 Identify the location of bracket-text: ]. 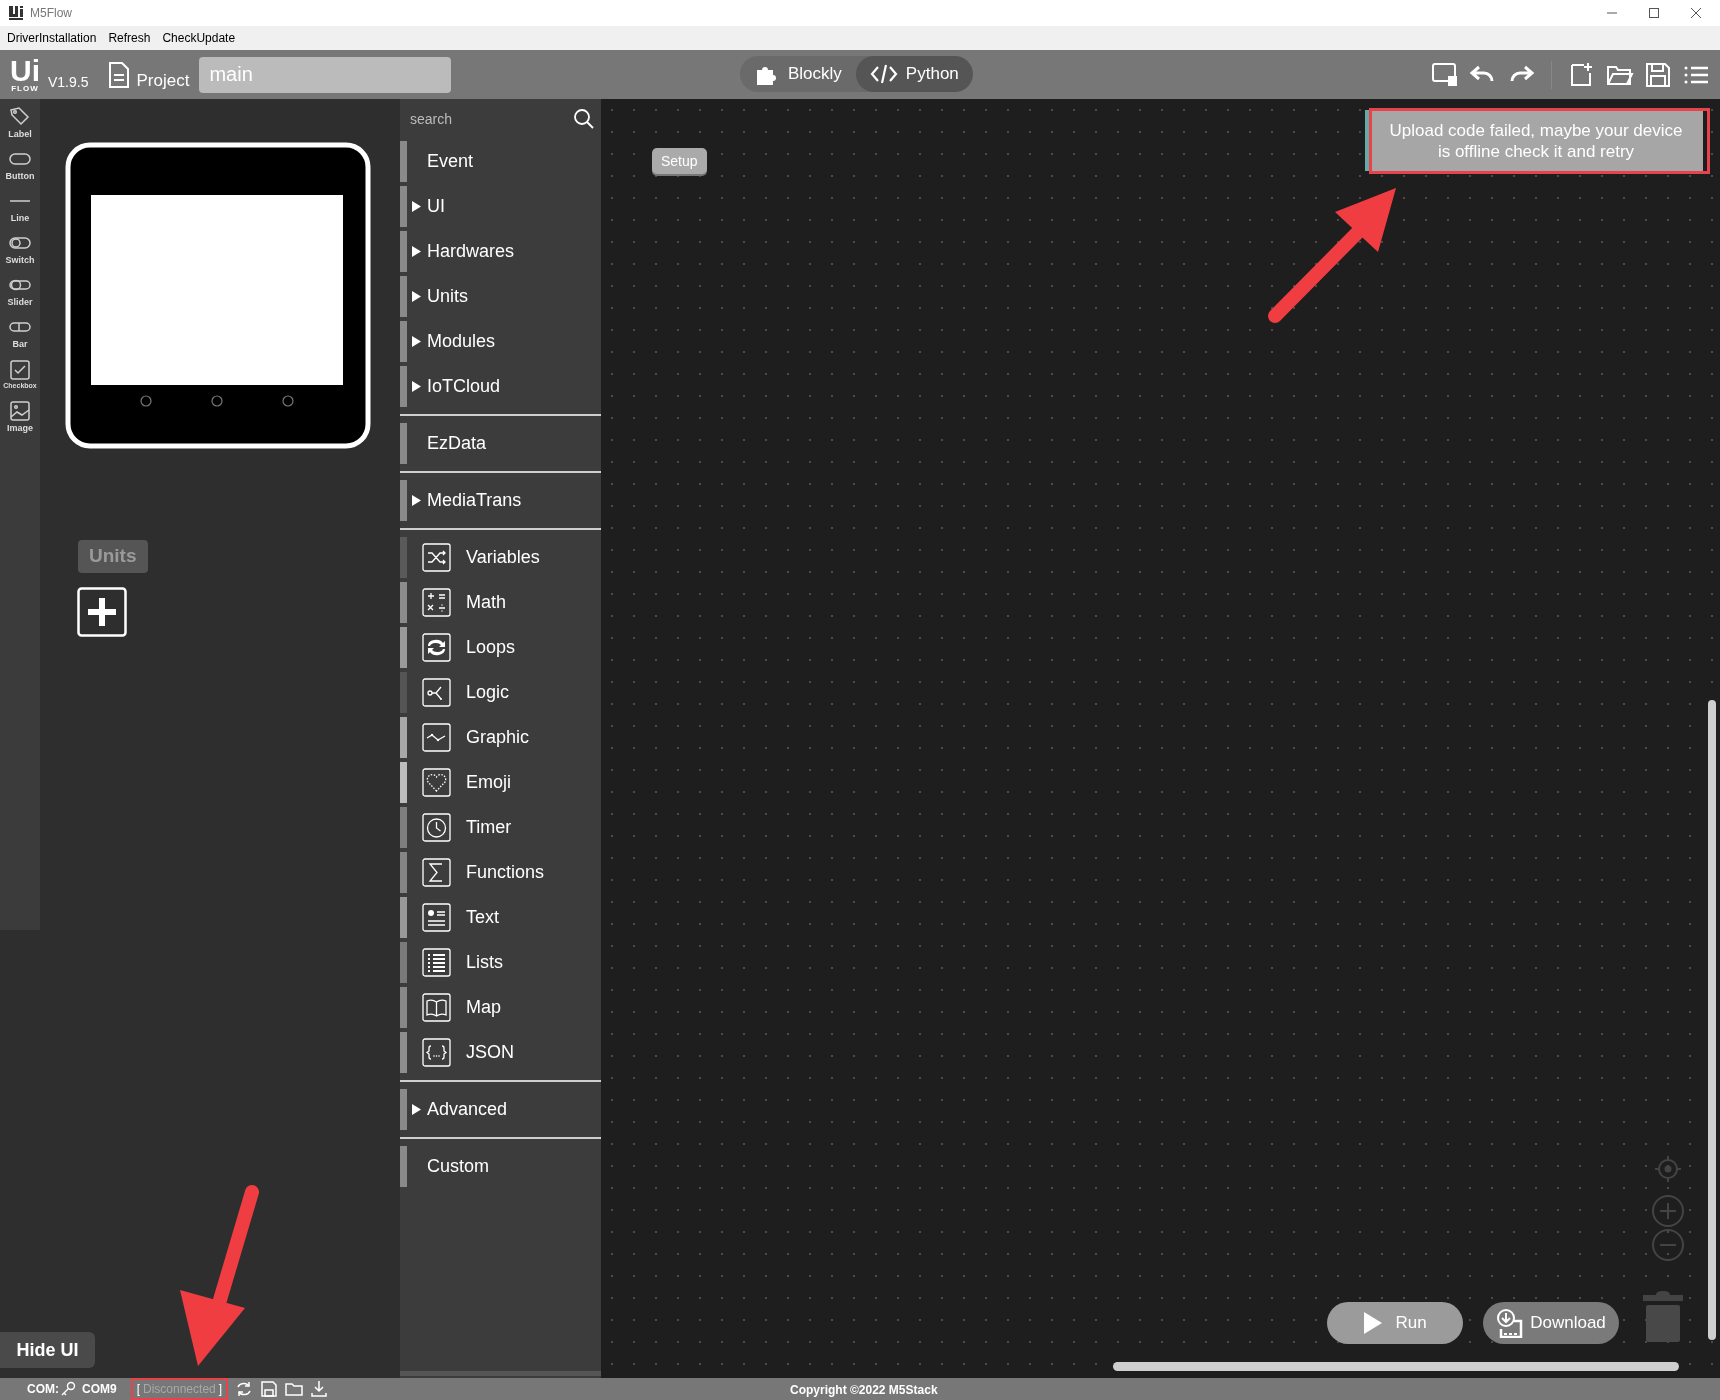
(220, 1389).